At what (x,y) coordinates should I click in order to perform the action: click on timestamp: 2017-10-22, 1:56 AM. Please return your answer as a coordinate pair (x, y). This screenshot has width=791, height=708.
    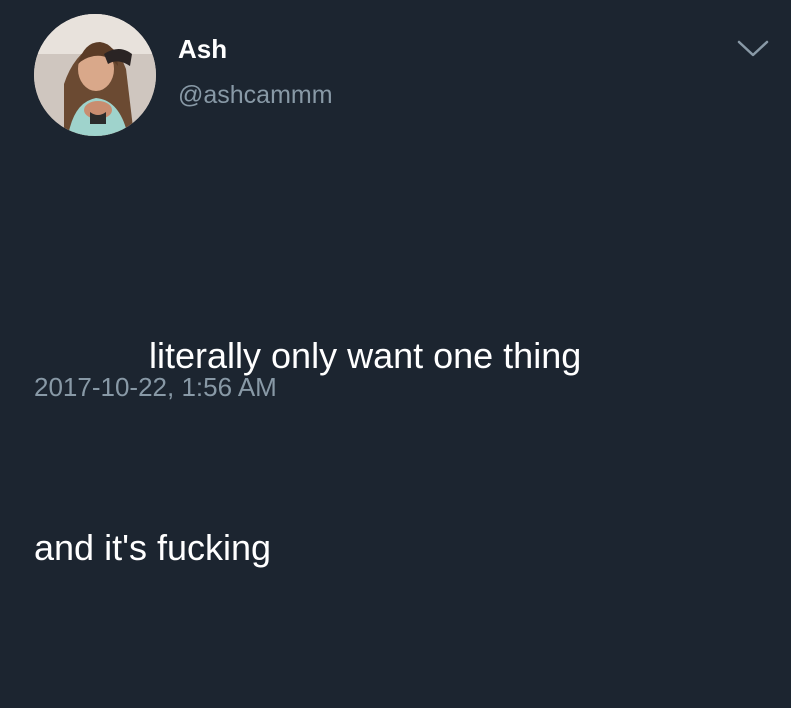
    Looking at the image, I should click on (155, 387).